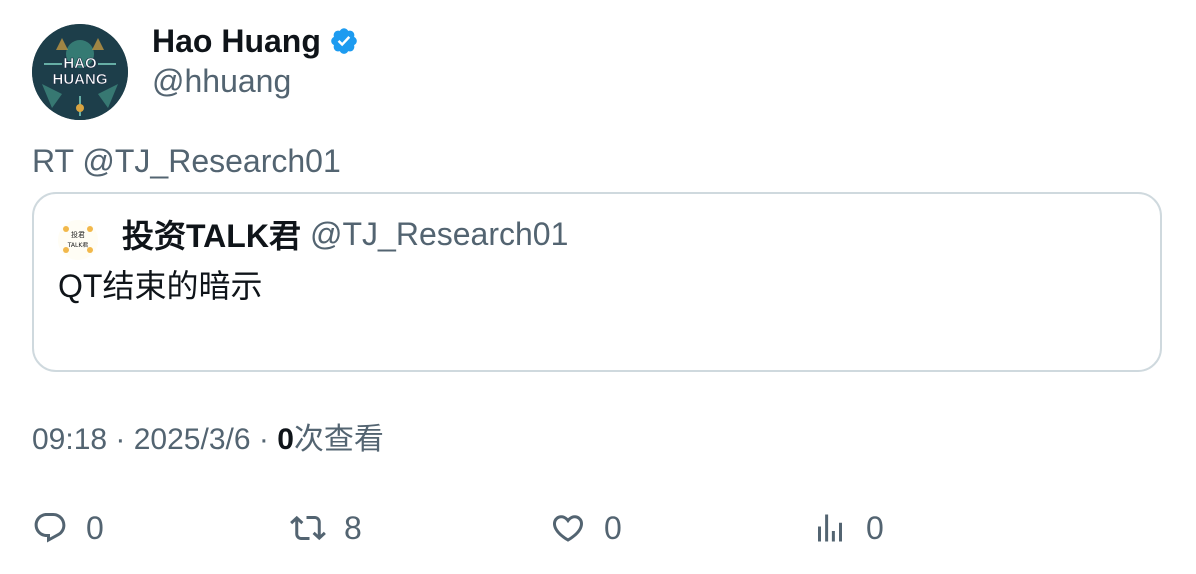  I want to click on reply-count: 0, so click(95, 527).